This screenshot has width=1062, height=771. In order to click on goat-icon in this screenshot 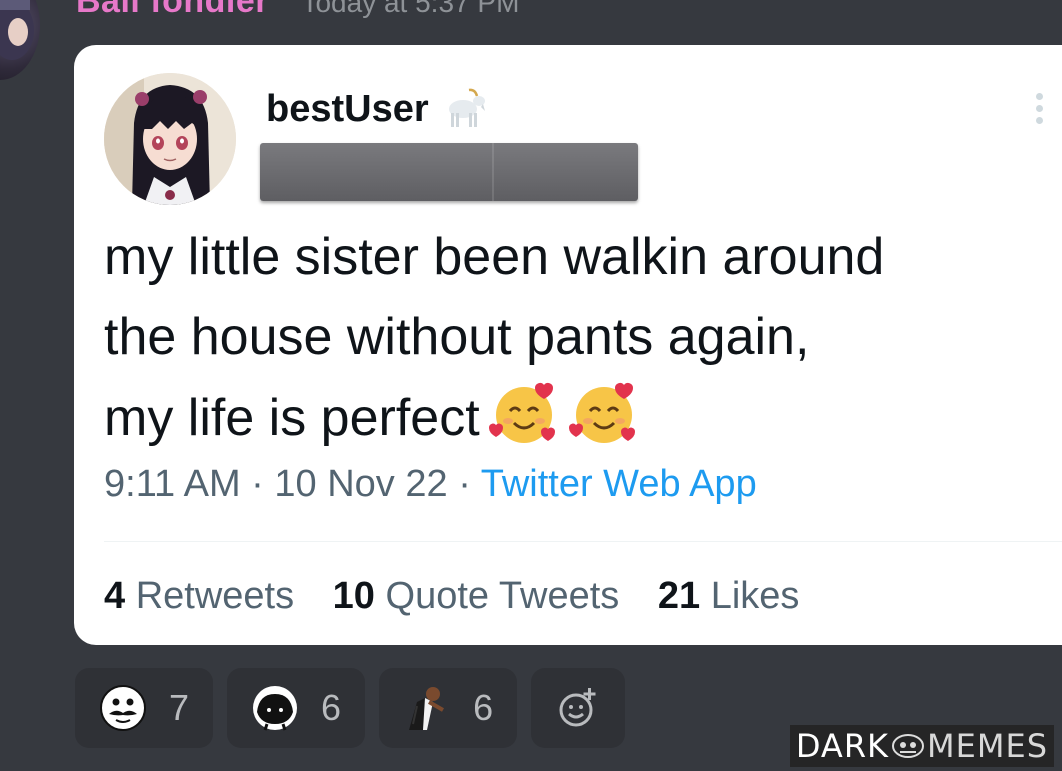, I will do `click(464, 109)`.